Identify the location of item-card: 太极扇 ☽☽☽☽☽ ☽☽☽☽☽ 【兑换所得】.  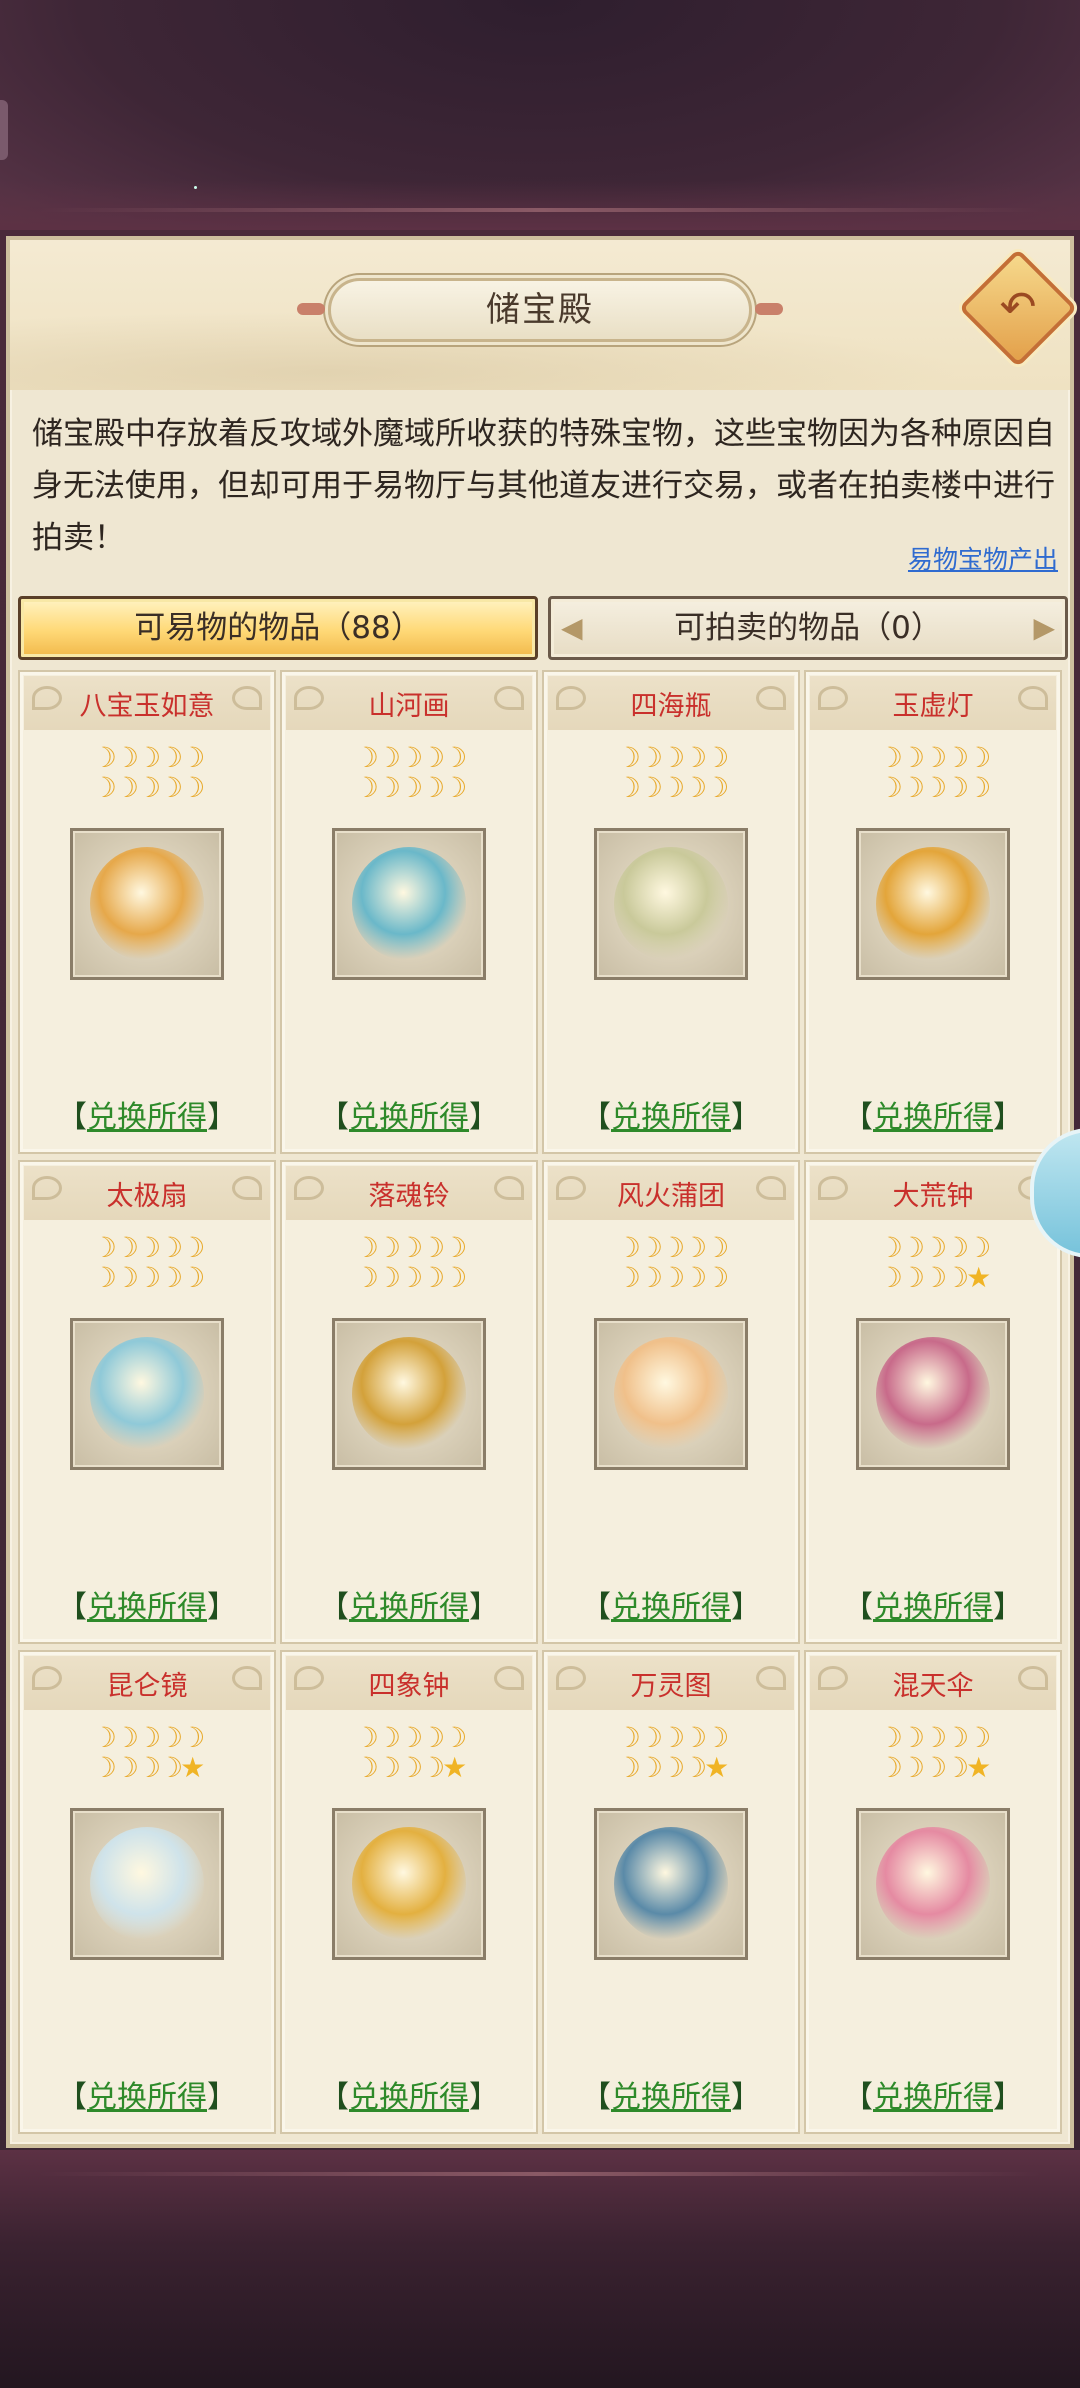
(147, 1402).